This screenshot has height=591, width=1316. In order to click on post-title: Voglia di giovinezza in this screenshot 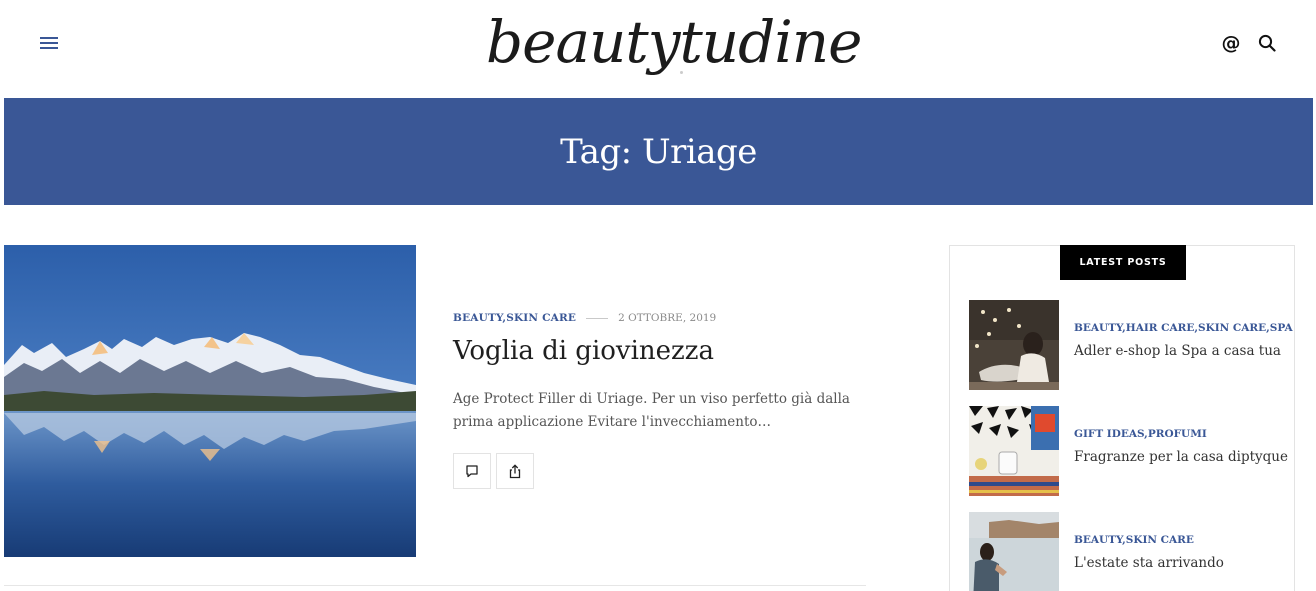, I will do `click(583, 351)`.